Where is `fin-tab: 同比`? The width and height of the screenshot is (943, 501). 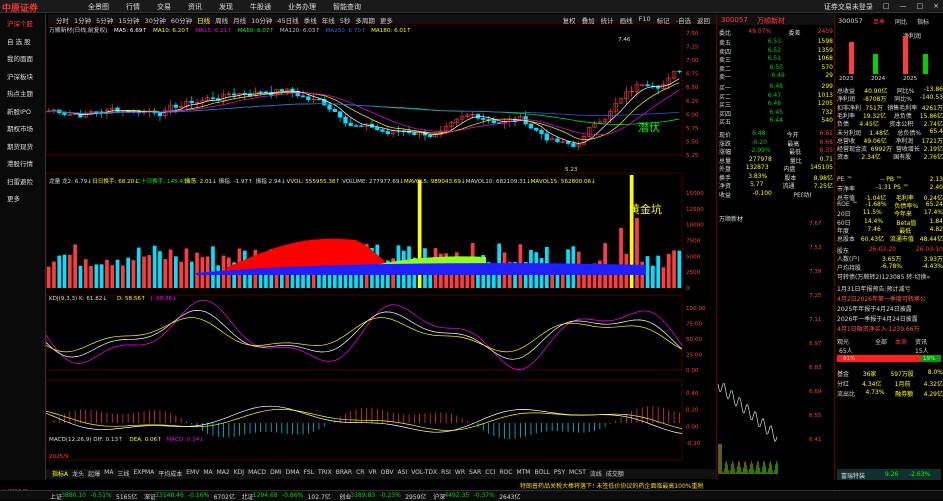 fin-tab: 同比 is located at coordinates (901, 21).